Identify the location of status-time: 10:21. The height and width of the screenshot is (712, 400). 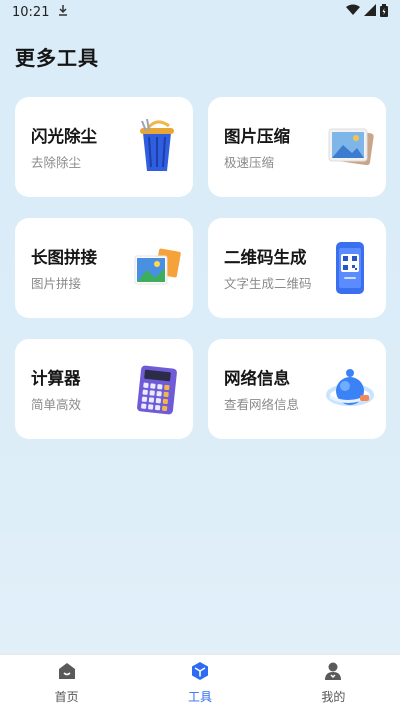
(31, 12).